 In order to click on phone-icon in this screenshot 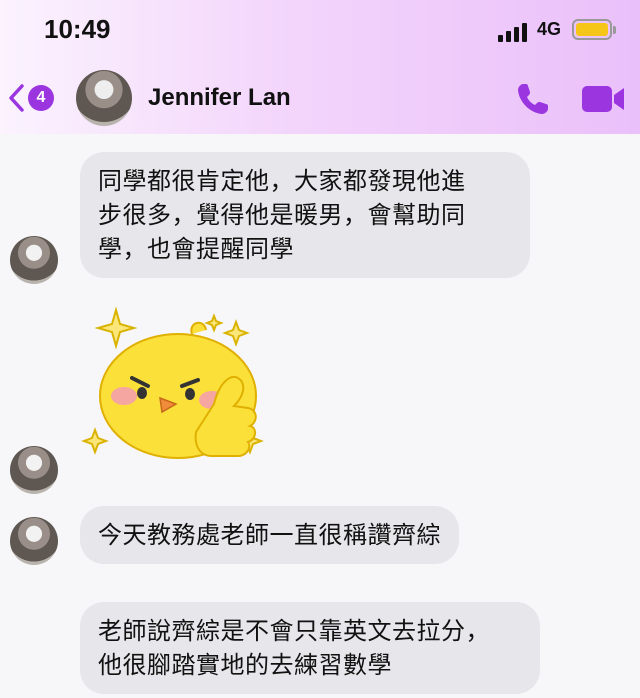, I will do `click(533, 99)`.